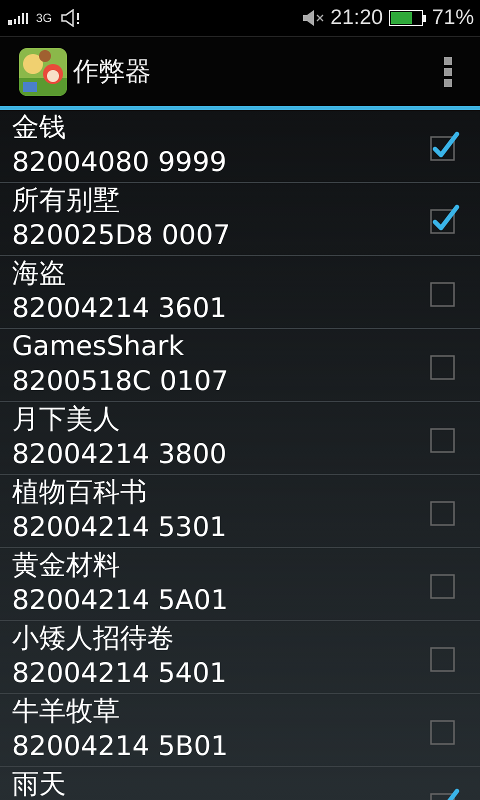 The height and width of the screenshot is (800, 480). Describe the element at coordinates (121, 601) in the screenshot. I see `cheat-code: 82004214 5A01` at that location.